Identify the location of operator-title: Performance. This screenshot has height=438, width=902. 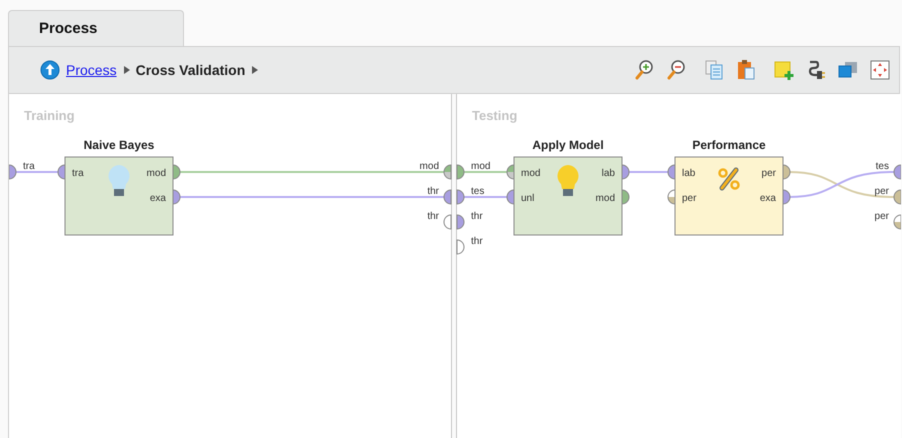
(729, 145).